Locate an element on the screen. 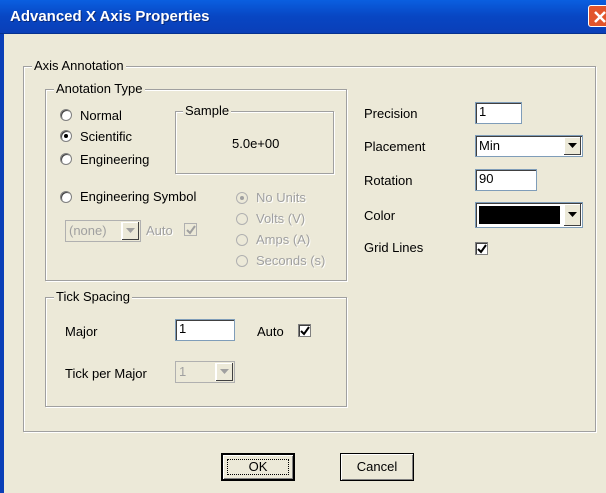 This screenshot has height=493, width=606. tick-per-major-arrow is located at coordinates (224, 372).